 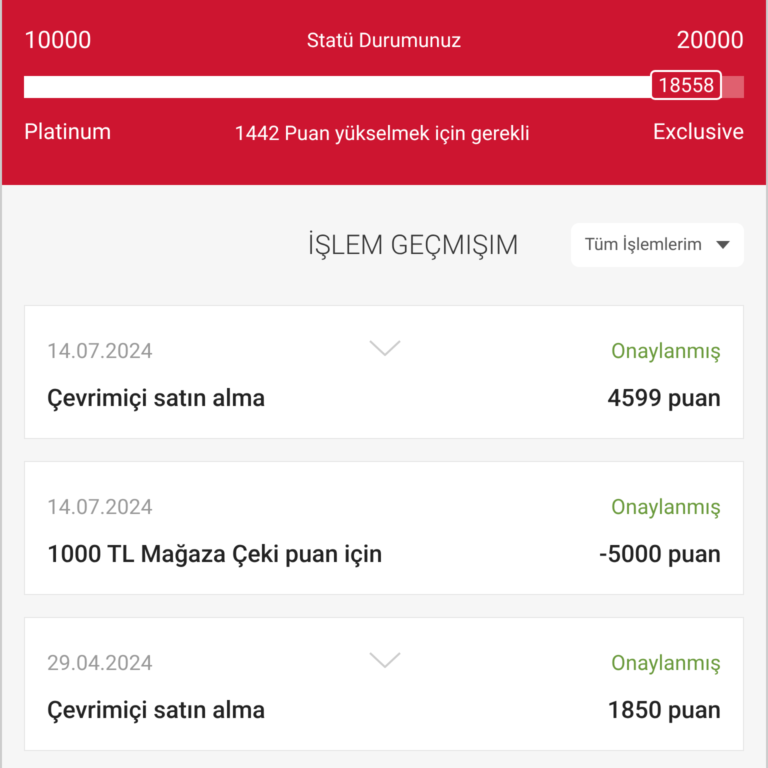 What do you see at coordinates (664, 710) in the screenshot?
I see `transaction-points: 1850 puan` at bounding box center [664, 710].